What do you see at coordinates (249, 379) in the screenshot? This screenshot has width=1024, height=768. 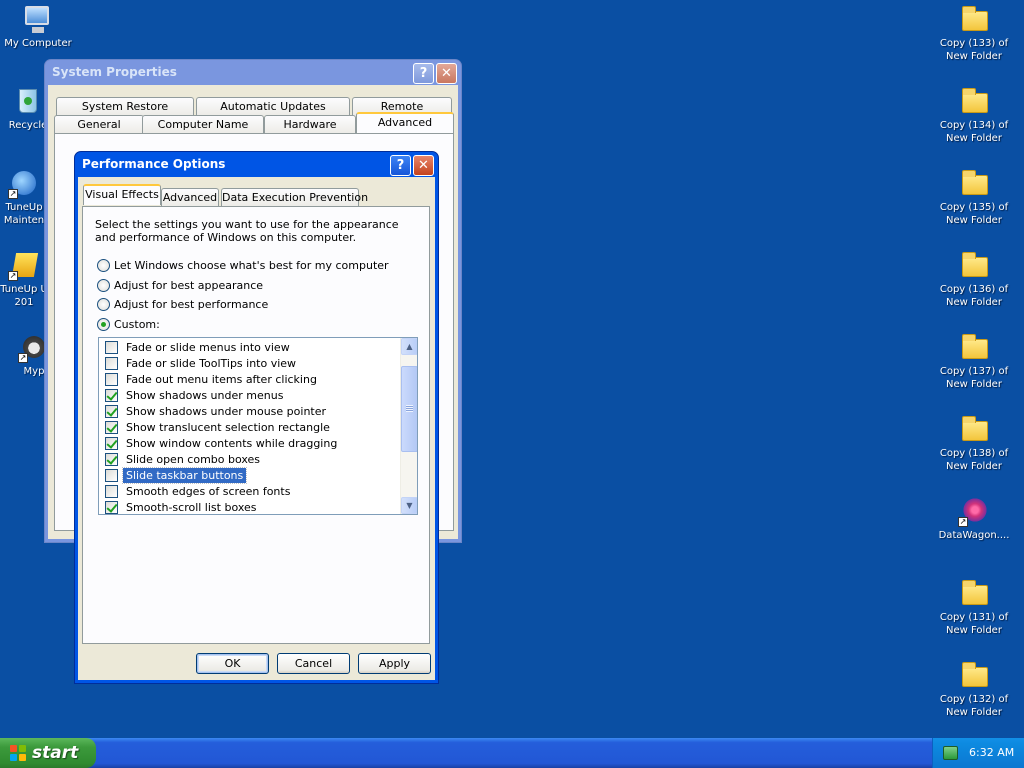 I see `list-item: Fade out menu items after clicking` at bounding box center [249, 379].